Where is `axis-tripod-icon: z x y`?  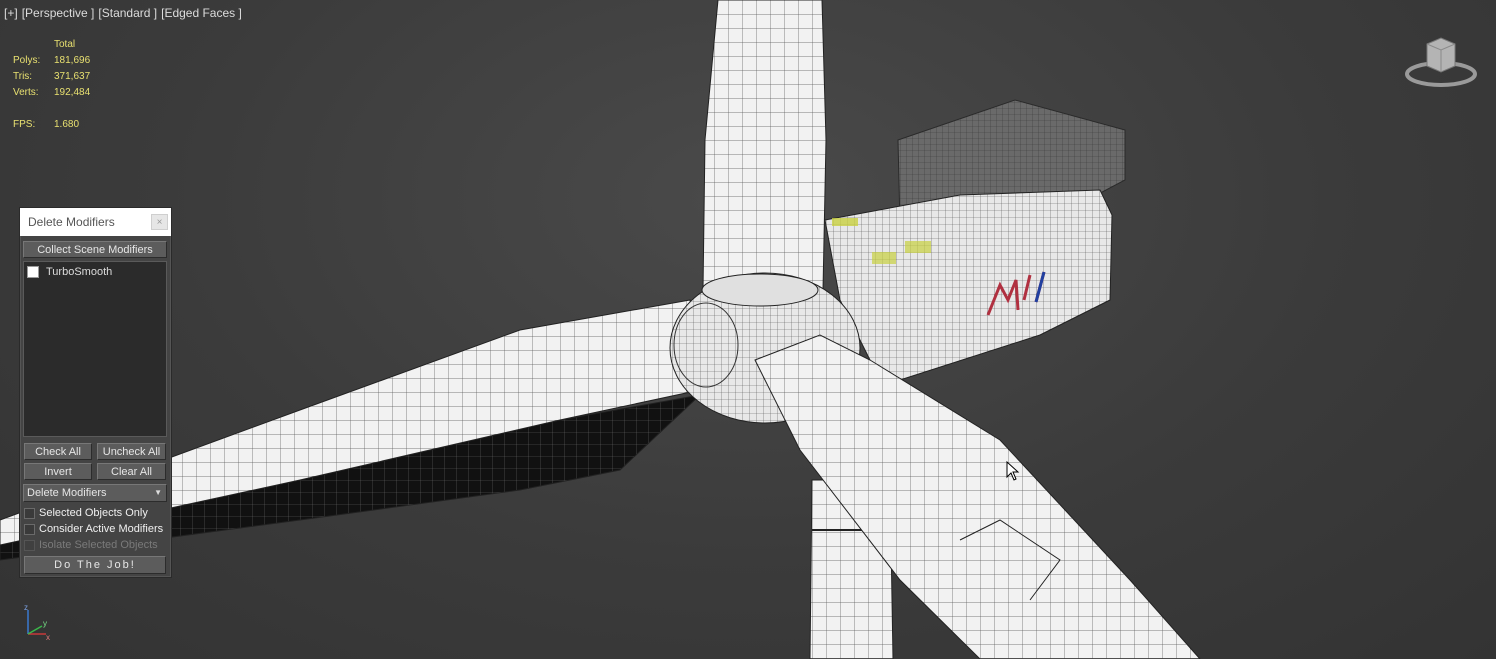 axis-tripod-icon: z x y is located at coordinates (37, 622).